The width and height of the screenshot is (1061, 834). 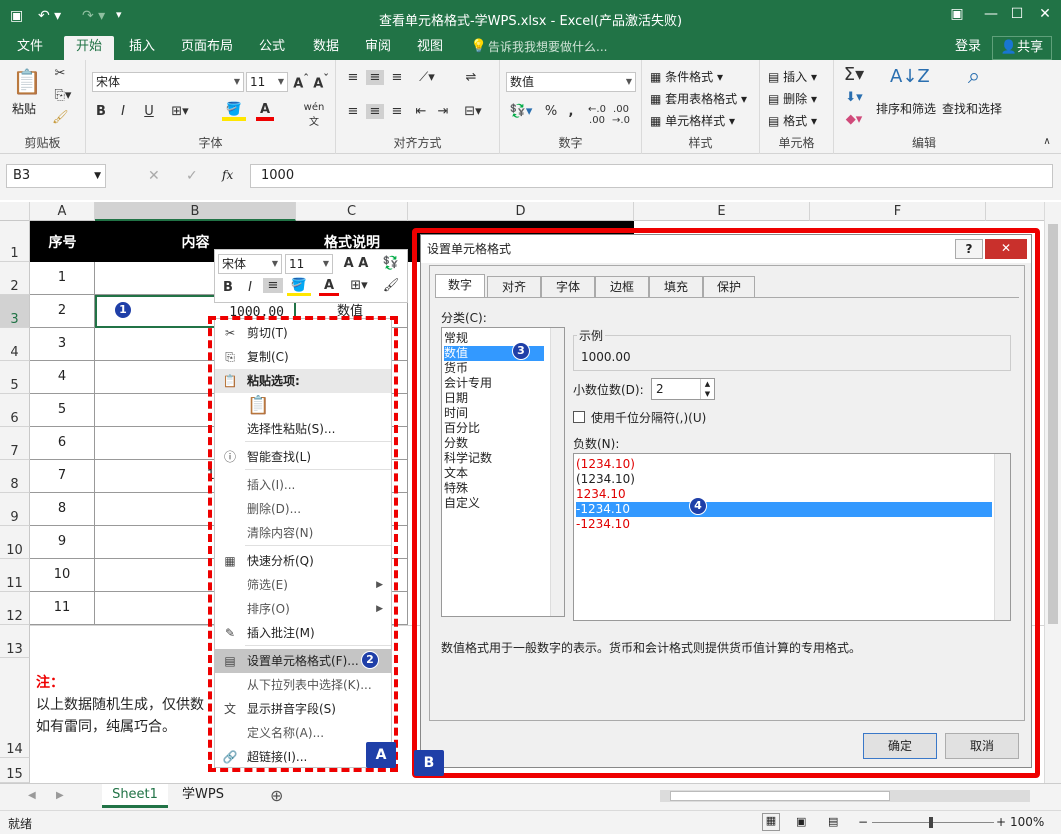 What do you see at coordinates (968, 48) in the screenshot?
I see `login-link: 登录` at bounding box center [968, 48].